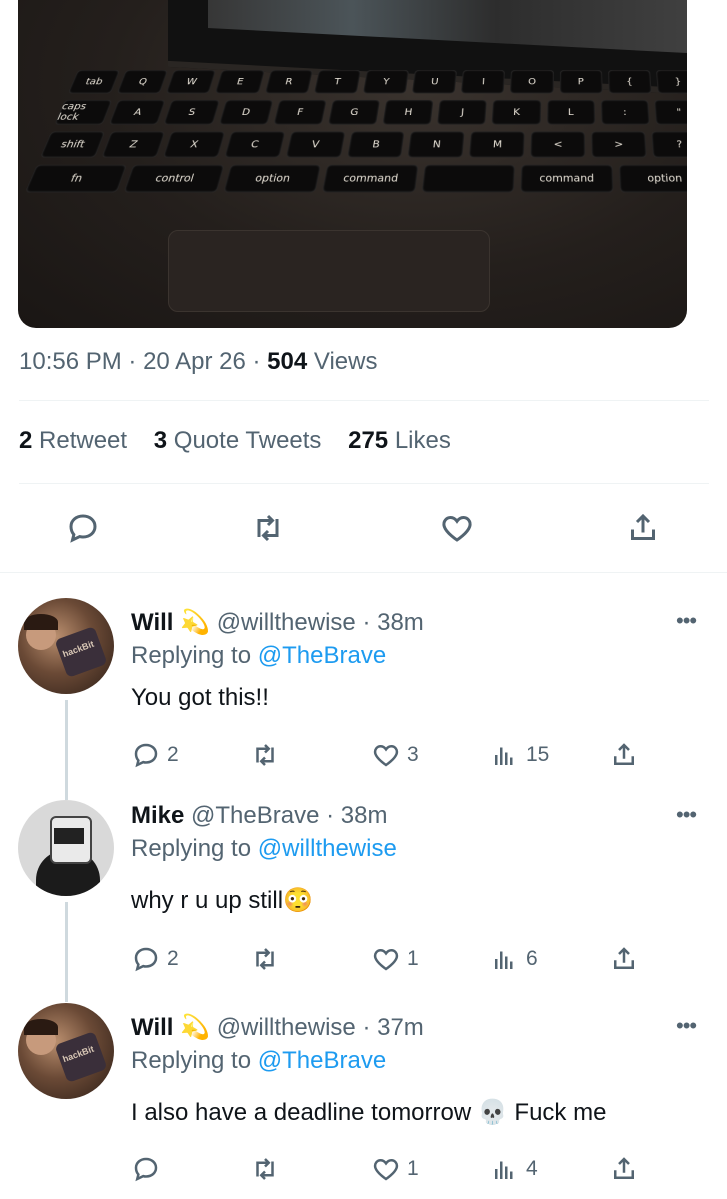 This screenshot has width=727, height=1199. Describe the element at coordinates (157, 815) in the screenshot. I see `display-name: Mike` at that location.